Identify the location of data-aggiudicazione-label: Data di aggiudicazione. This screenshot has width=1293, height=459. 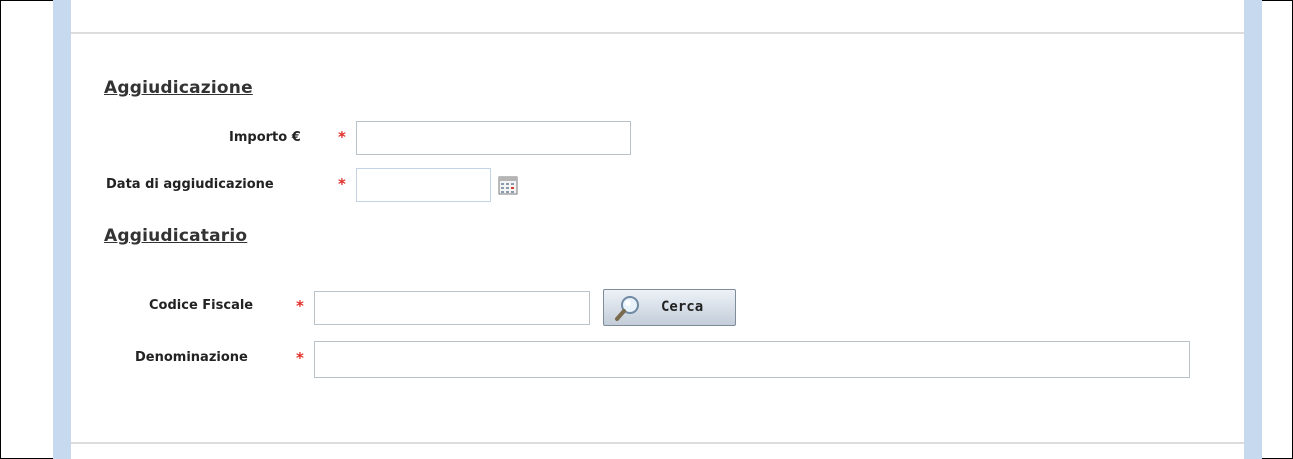
(190, 184).